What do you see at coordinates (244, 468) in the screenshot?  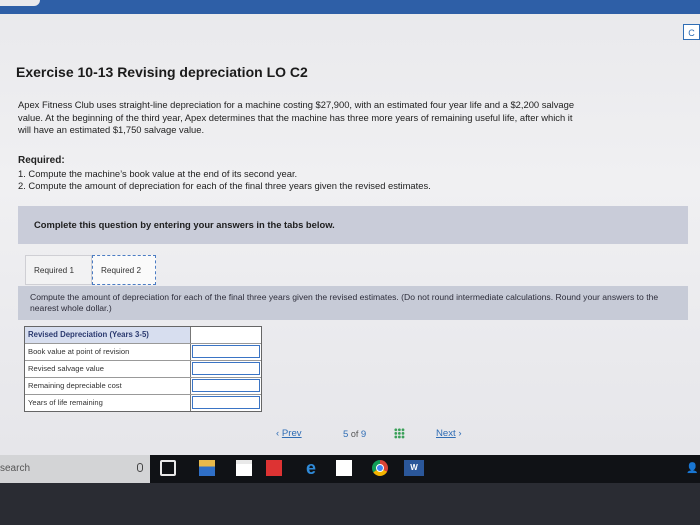 I see `store-icon` at bounding box center [244, 468].